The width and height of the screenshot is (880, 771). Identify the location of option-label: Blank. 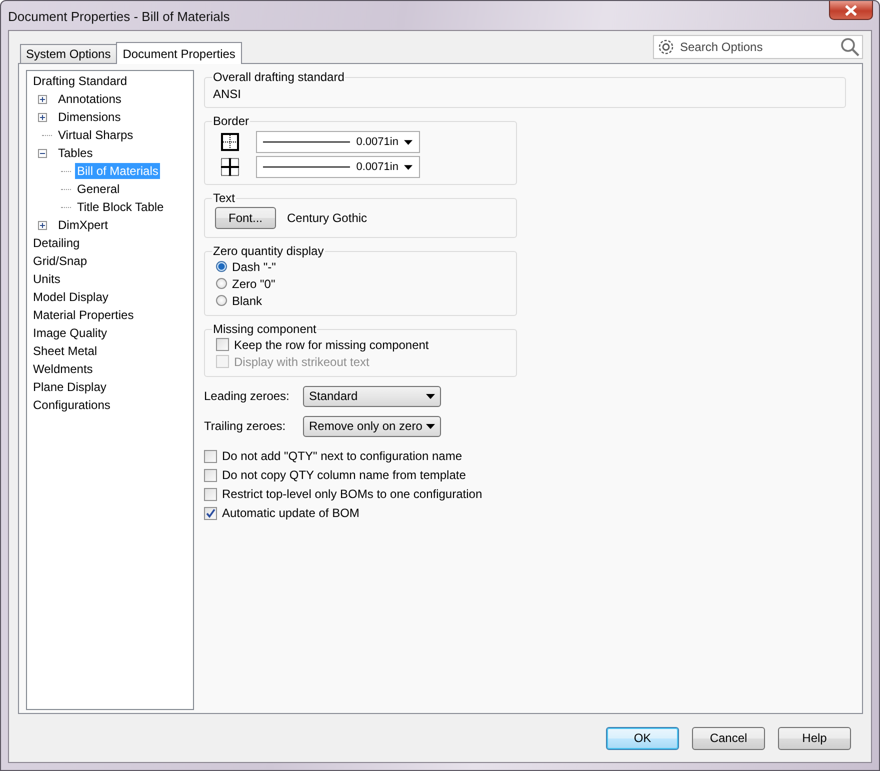
(247, 301).